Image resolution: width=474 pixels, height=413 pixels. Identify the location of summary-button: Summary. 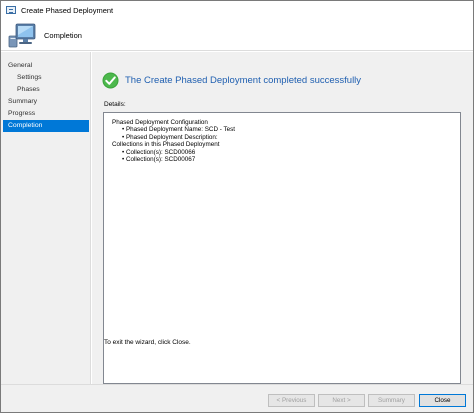
(391, 400).